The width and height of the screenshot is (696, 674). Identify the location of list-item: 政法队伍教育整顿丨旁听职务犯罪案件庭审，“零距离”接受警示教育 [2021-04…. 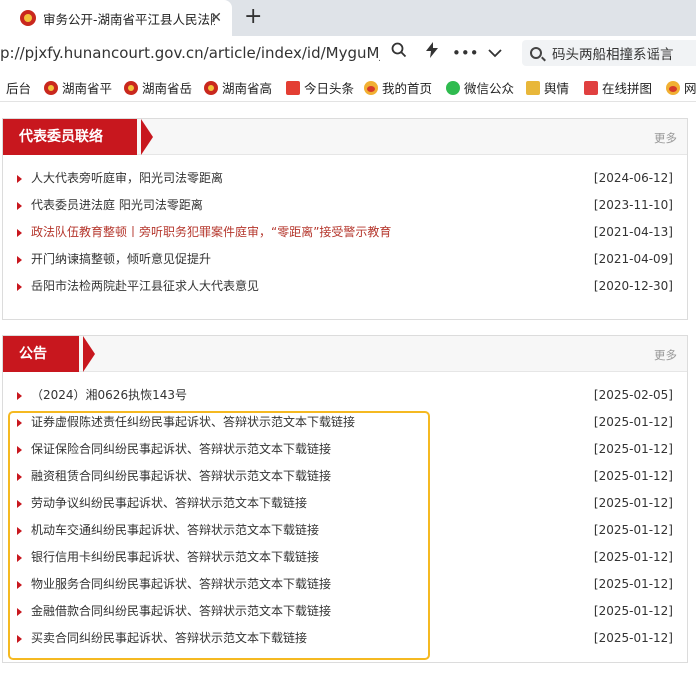
(345, 232).